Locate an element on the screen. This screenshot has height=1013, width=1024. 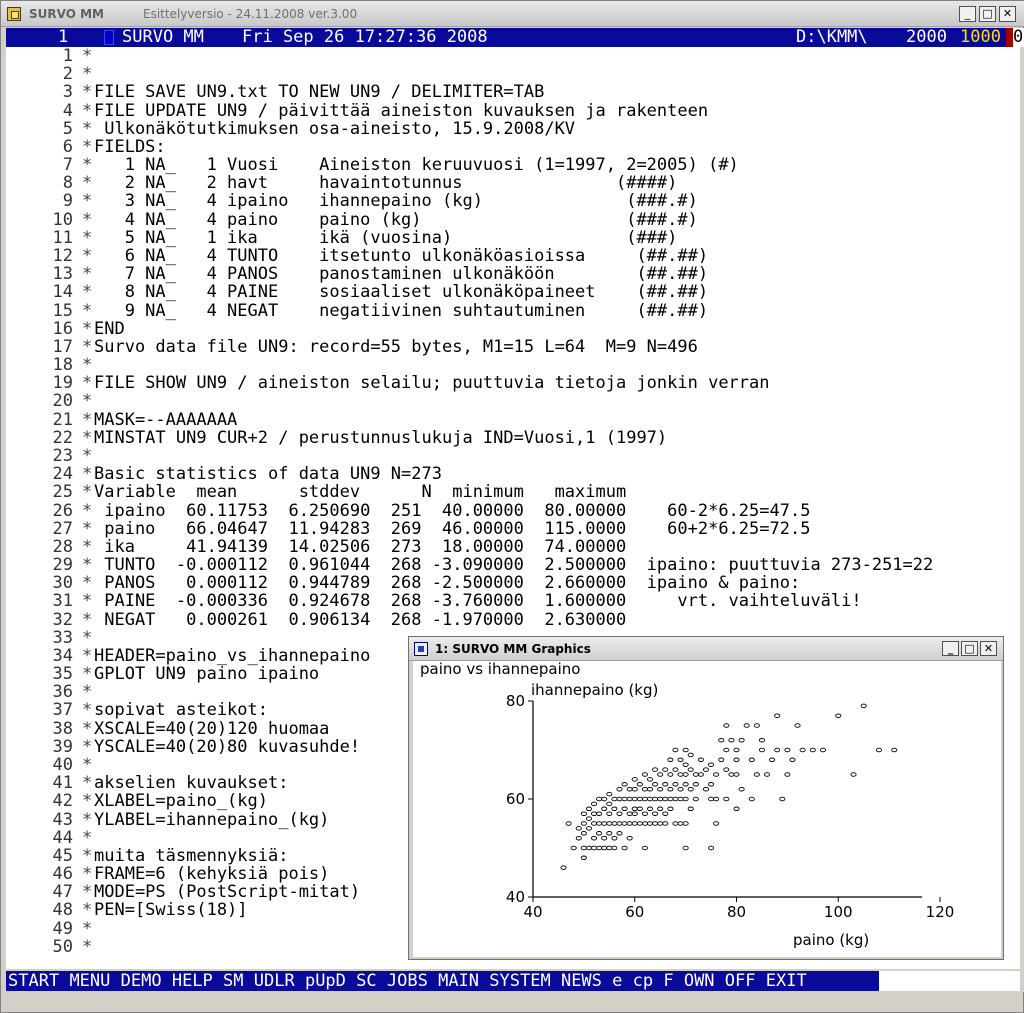
line-text: END is located at coordinates (109, 329).